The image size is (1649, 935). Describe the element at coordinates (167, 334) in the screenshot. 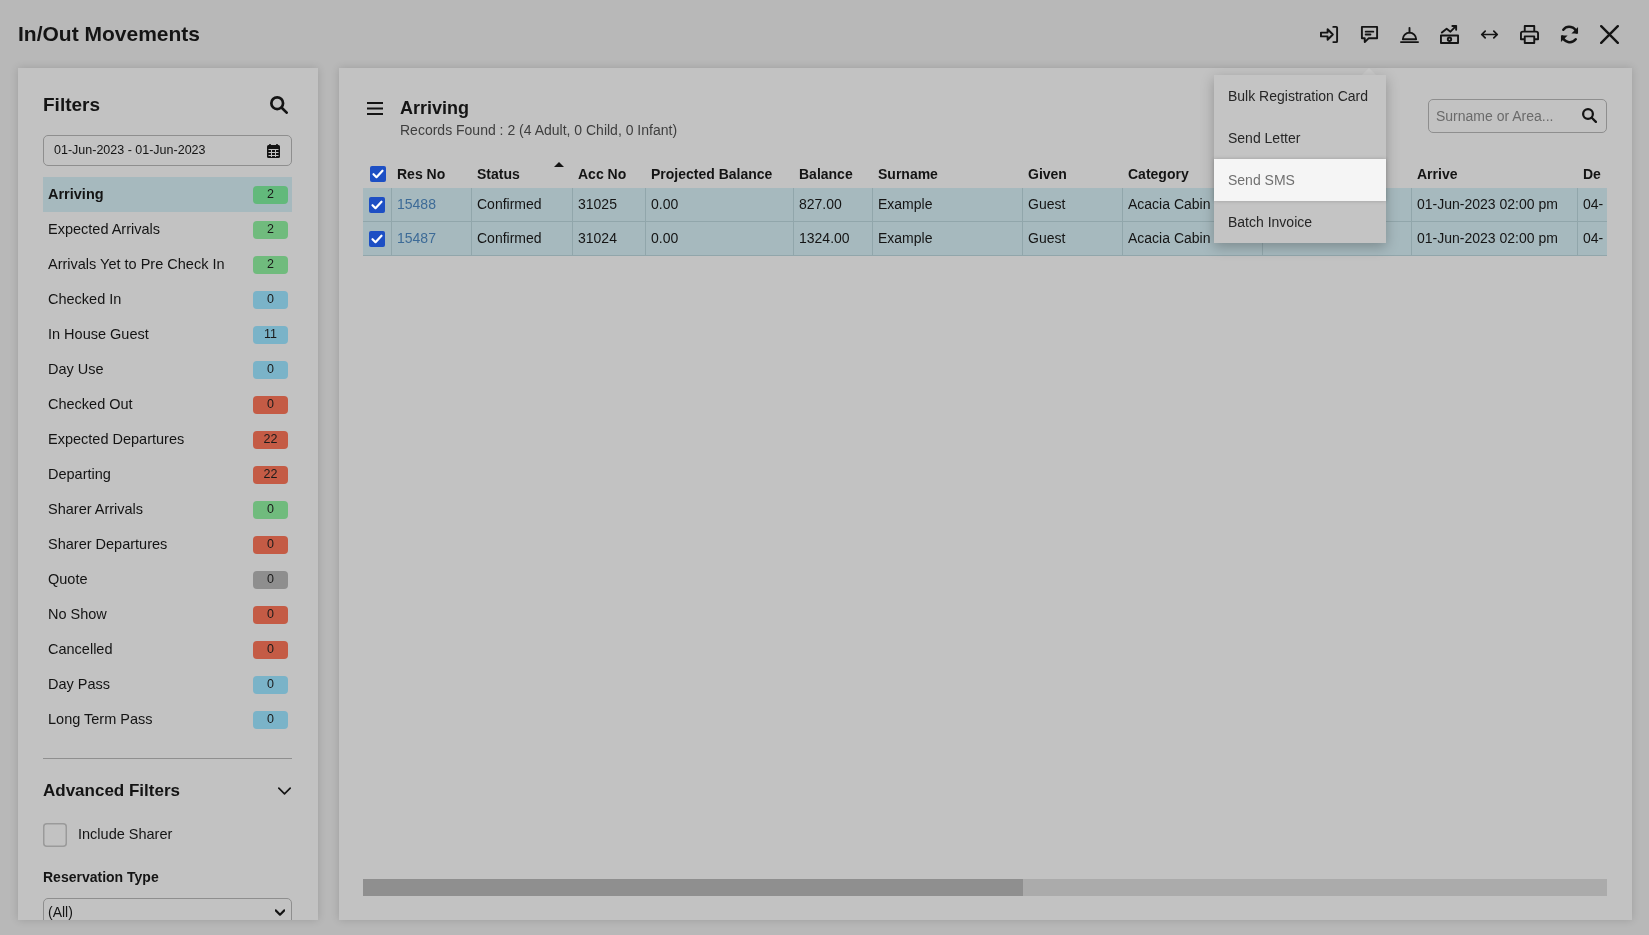

I see `filter-item: In House Guest 11` at that location.